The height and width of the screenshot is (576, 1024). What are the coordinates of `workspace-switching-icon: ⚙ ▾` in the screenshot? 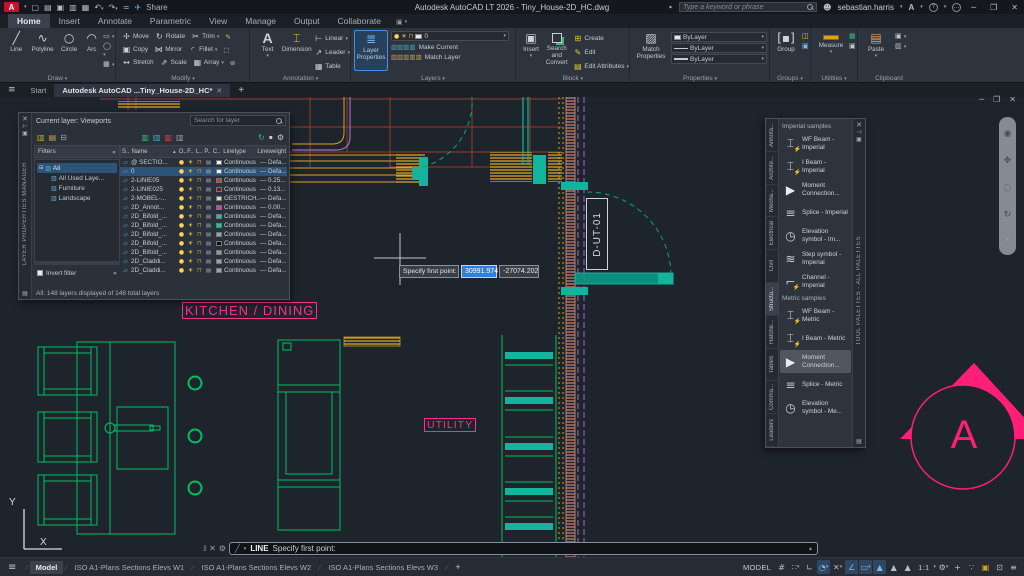 It's located at (943, 567).